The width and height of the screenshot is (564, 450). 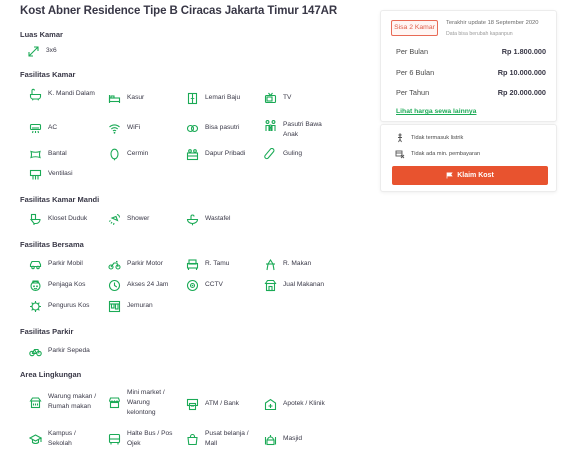 I want to click on facility-item: Kasur, so click(x=126, y=99).